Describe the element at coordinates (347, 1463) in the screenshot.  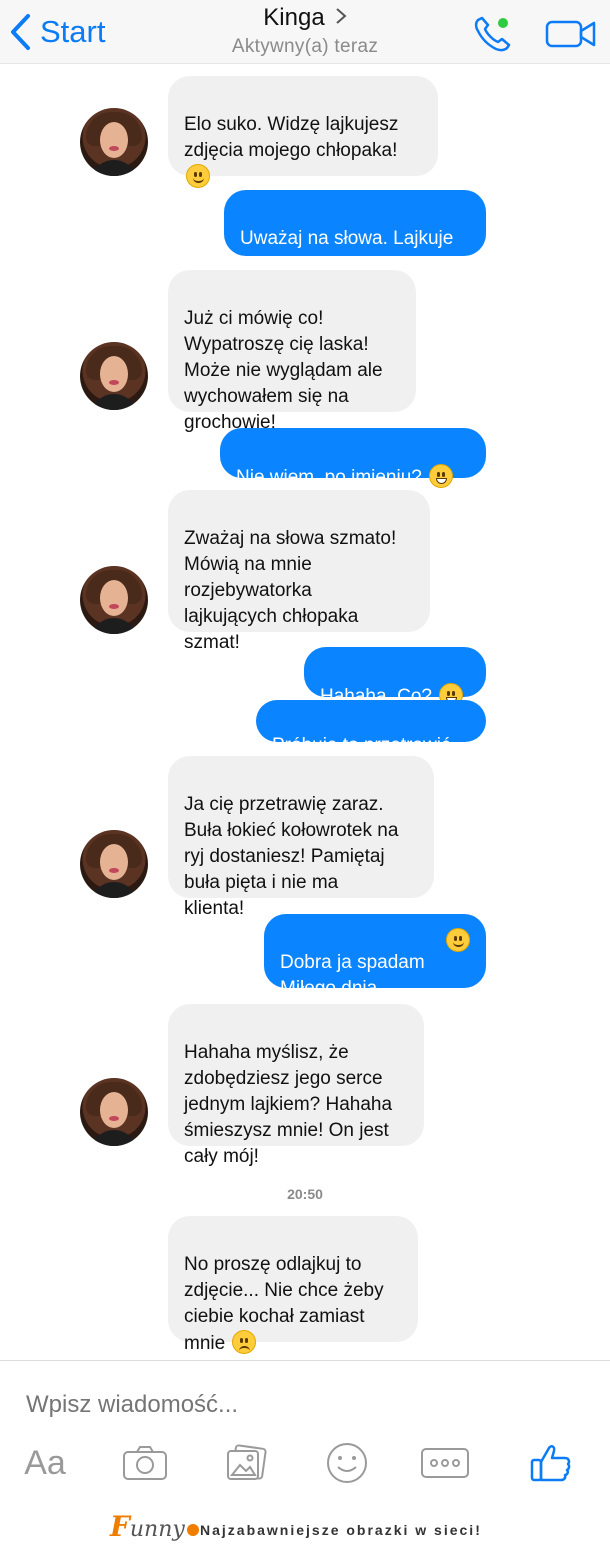
I see `emoji-icon` at that location.